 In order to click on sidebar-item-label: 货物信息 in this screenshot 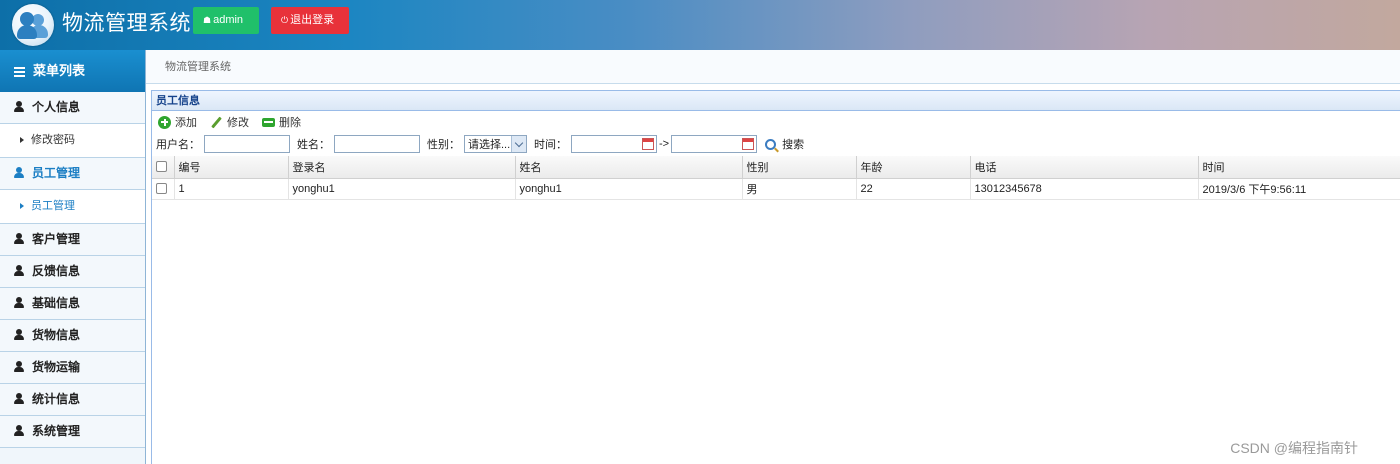, I will do `click(56, 335)`.